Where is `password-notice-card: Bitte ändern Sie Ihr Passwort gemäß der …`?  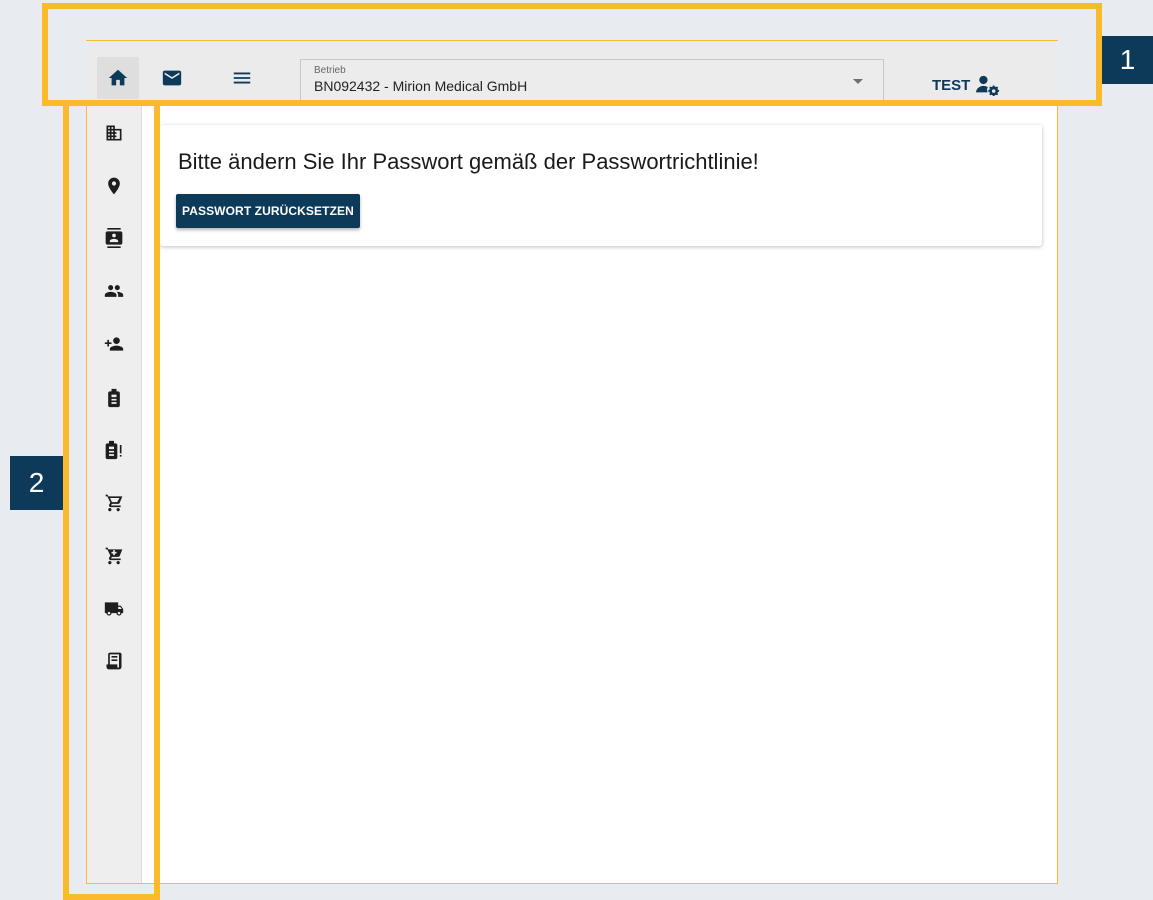
password-notice-card: Bitte ändern Sie Ihr Passwort gemäß der … is located at coordinates (601, 185).